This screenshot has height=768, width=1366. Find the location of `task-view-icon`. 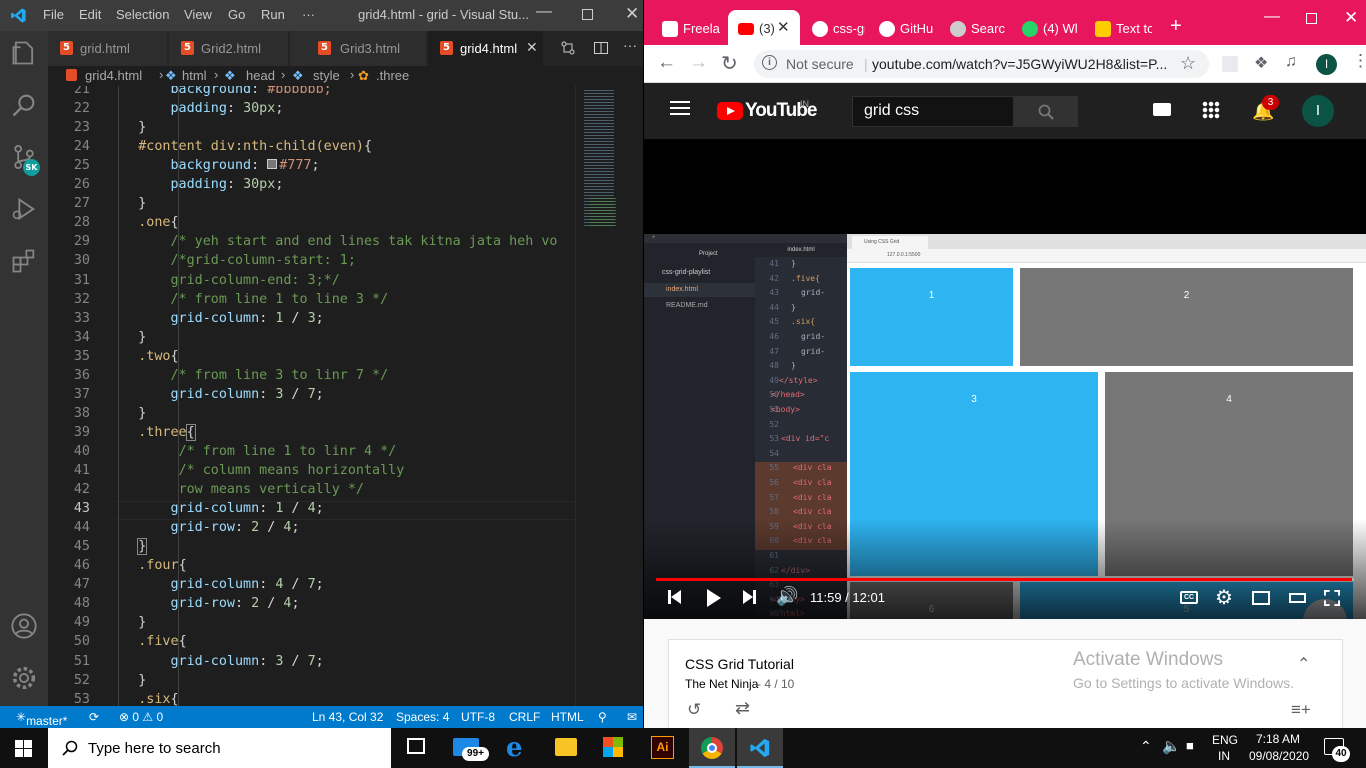

task-view-icon is located at coordinates (416, 746).